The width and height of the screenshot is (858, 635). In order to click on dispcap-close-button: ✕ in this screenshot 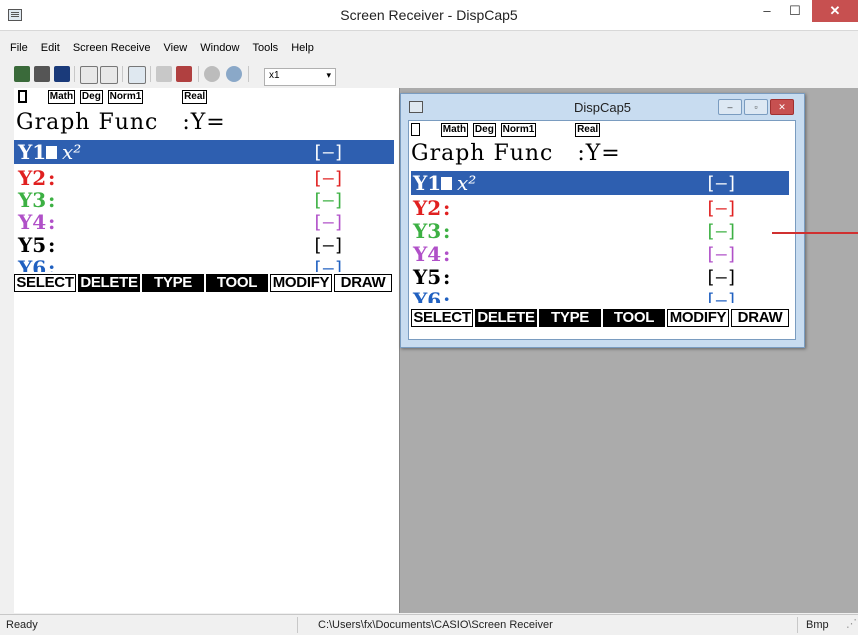, I will do `click(782, 107)`.